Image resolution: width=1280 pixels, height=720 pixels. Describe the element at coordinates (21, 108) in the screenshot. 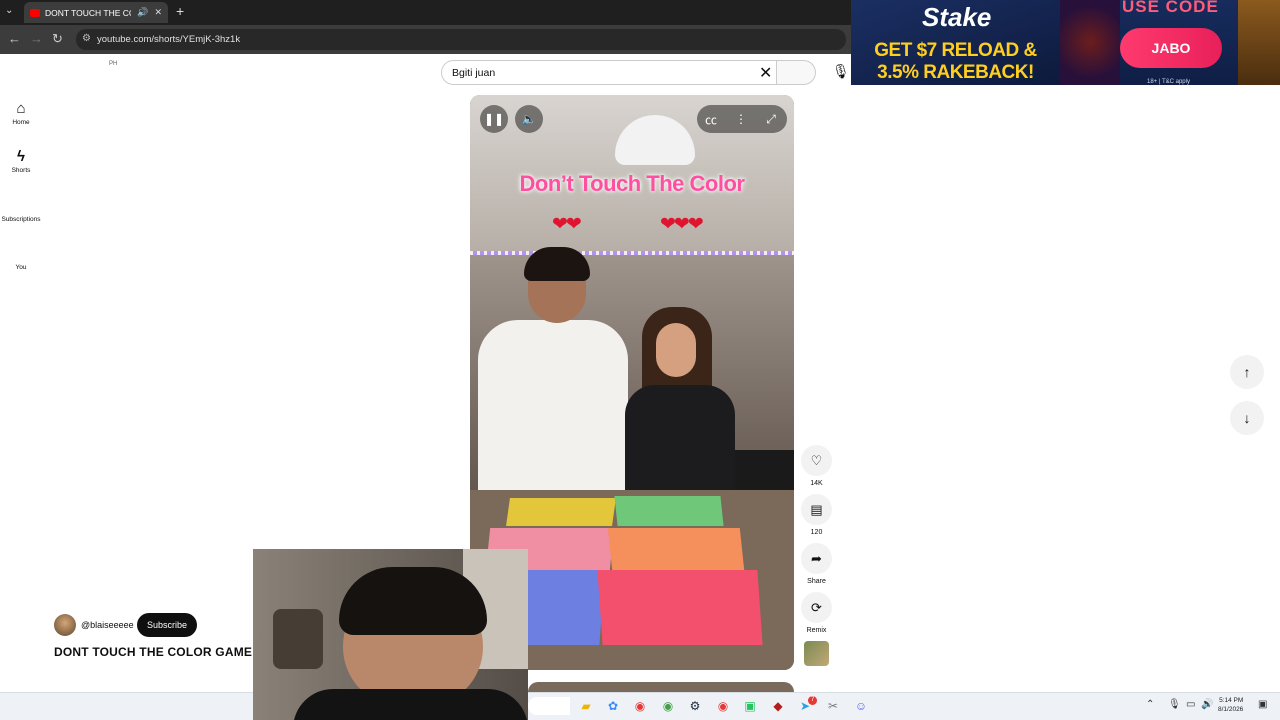

I see `home-icon: ⌂` at that location.